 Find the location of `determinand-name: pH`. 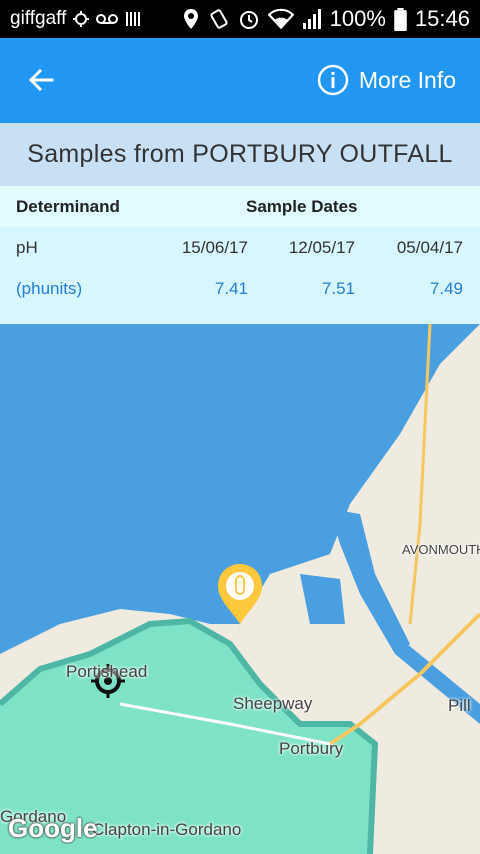

determinand-name: pH is located at coordinates (27, 247).